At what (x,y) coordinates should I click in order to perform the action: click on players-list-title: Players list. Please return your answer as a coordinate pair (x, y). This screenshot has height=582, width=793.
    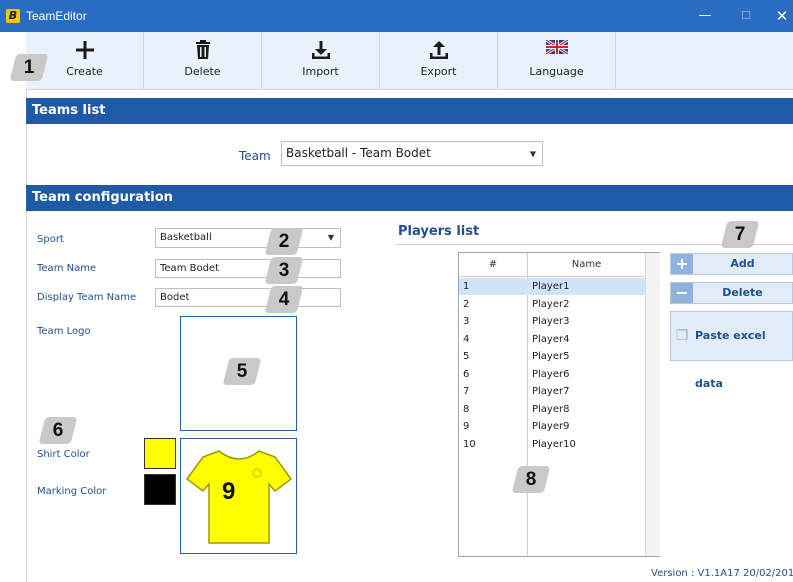
    Looking at the image, I should click on (439, 231).